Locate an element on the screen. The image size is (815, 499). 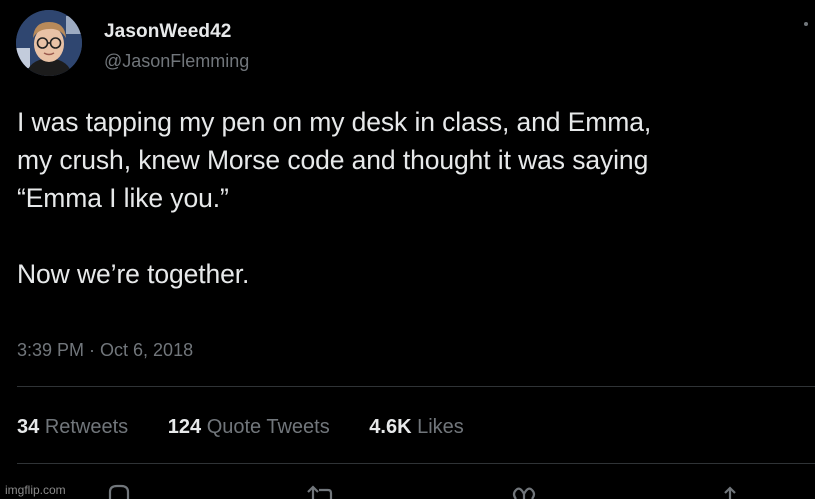
watermark: imgflip.com is located at coordinates (35, 490).